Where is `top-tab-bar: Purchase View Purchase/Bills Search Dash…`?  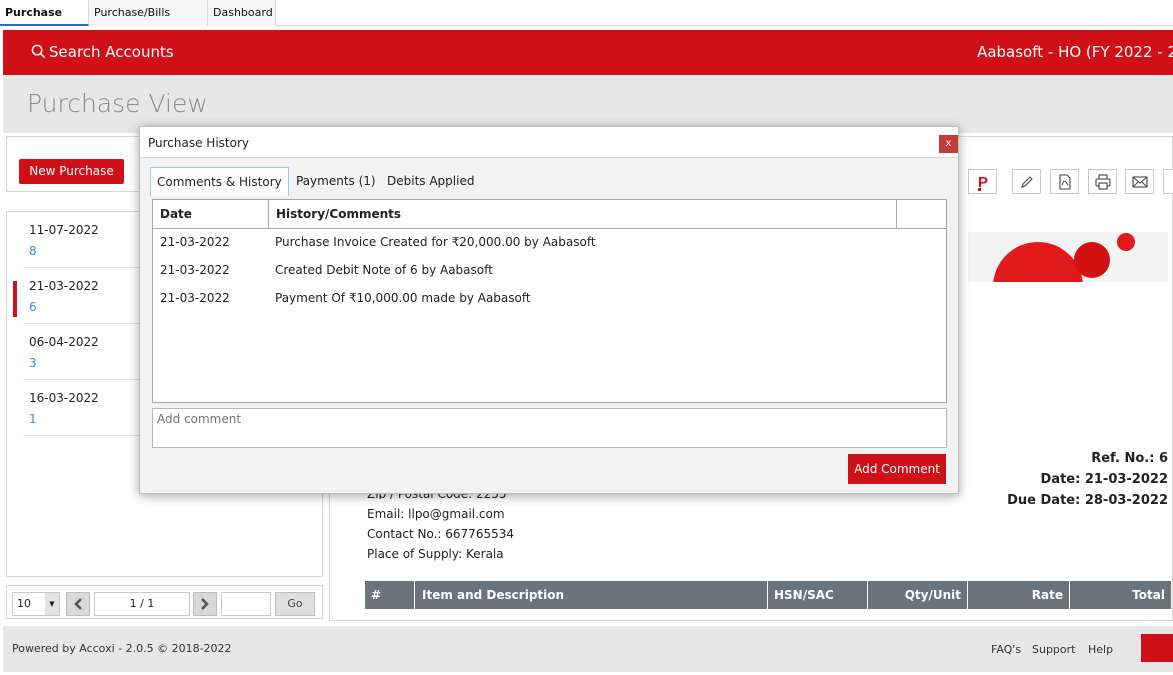
top-tab-bar: Purchase View Purchase/Bills Search Dash… is located at coordinates (586, 22).